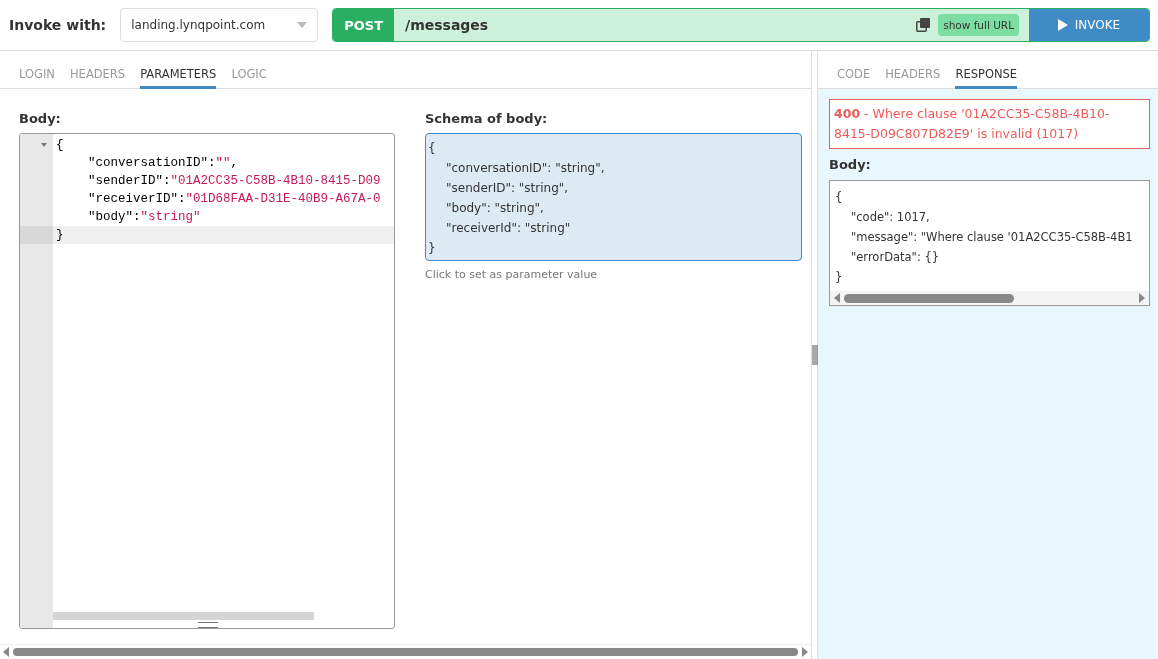  What do you see at coordinates (525, 168) in the screenshot?
I see `schema-line: "conversationID": "string",` at bounding box center [525, 168].